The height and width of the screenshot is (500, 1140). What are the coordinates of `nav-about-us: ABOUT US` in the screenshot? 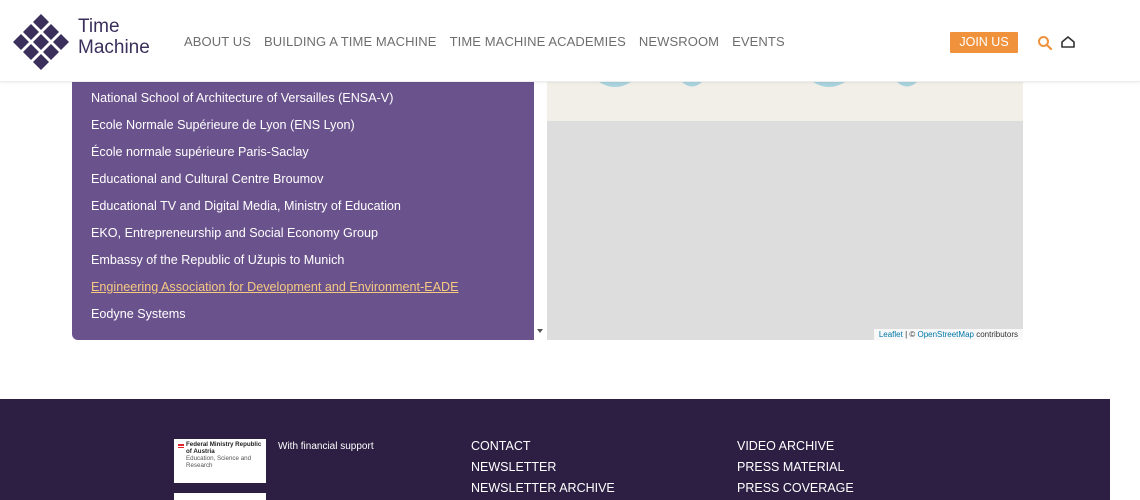 It's located at (217, 41).